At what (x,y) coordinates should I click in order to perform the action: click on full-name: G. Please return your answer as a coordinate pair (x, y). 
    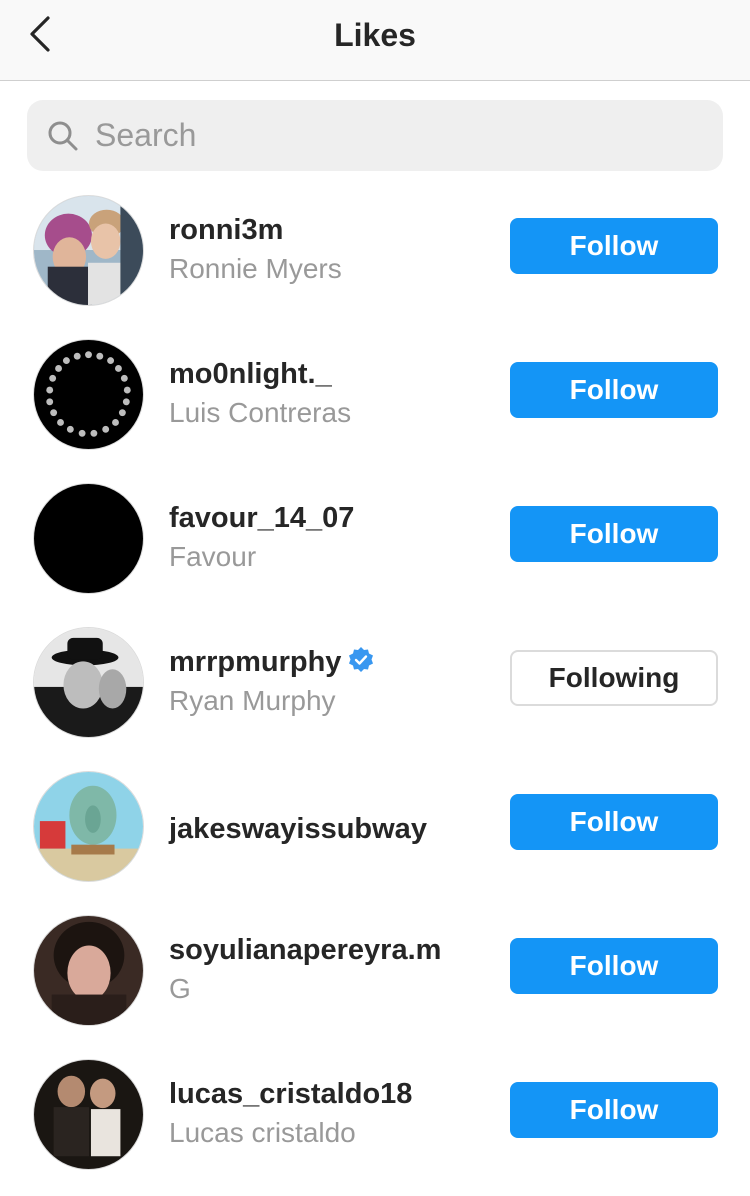
    Looking at the image, I should click on (180, 988).